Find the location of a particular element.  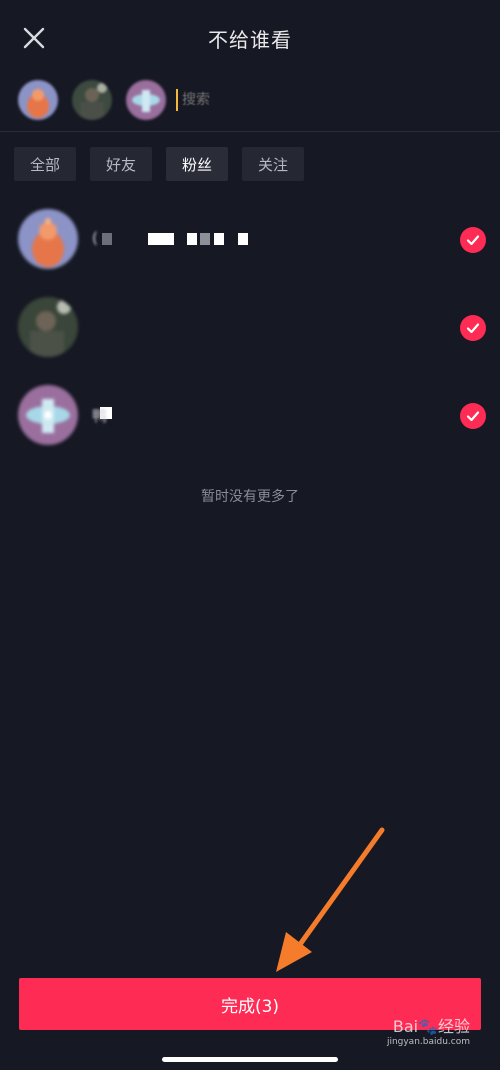

page-title: 不给谁看 is located at coordinates (250, 40).